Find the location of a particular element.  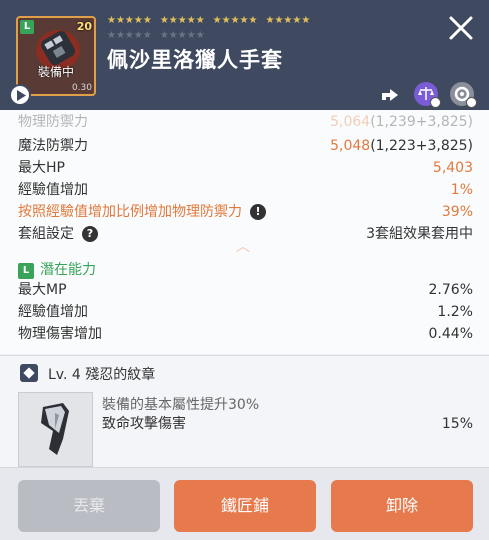

play-icon is located at coordinates (20, 95).